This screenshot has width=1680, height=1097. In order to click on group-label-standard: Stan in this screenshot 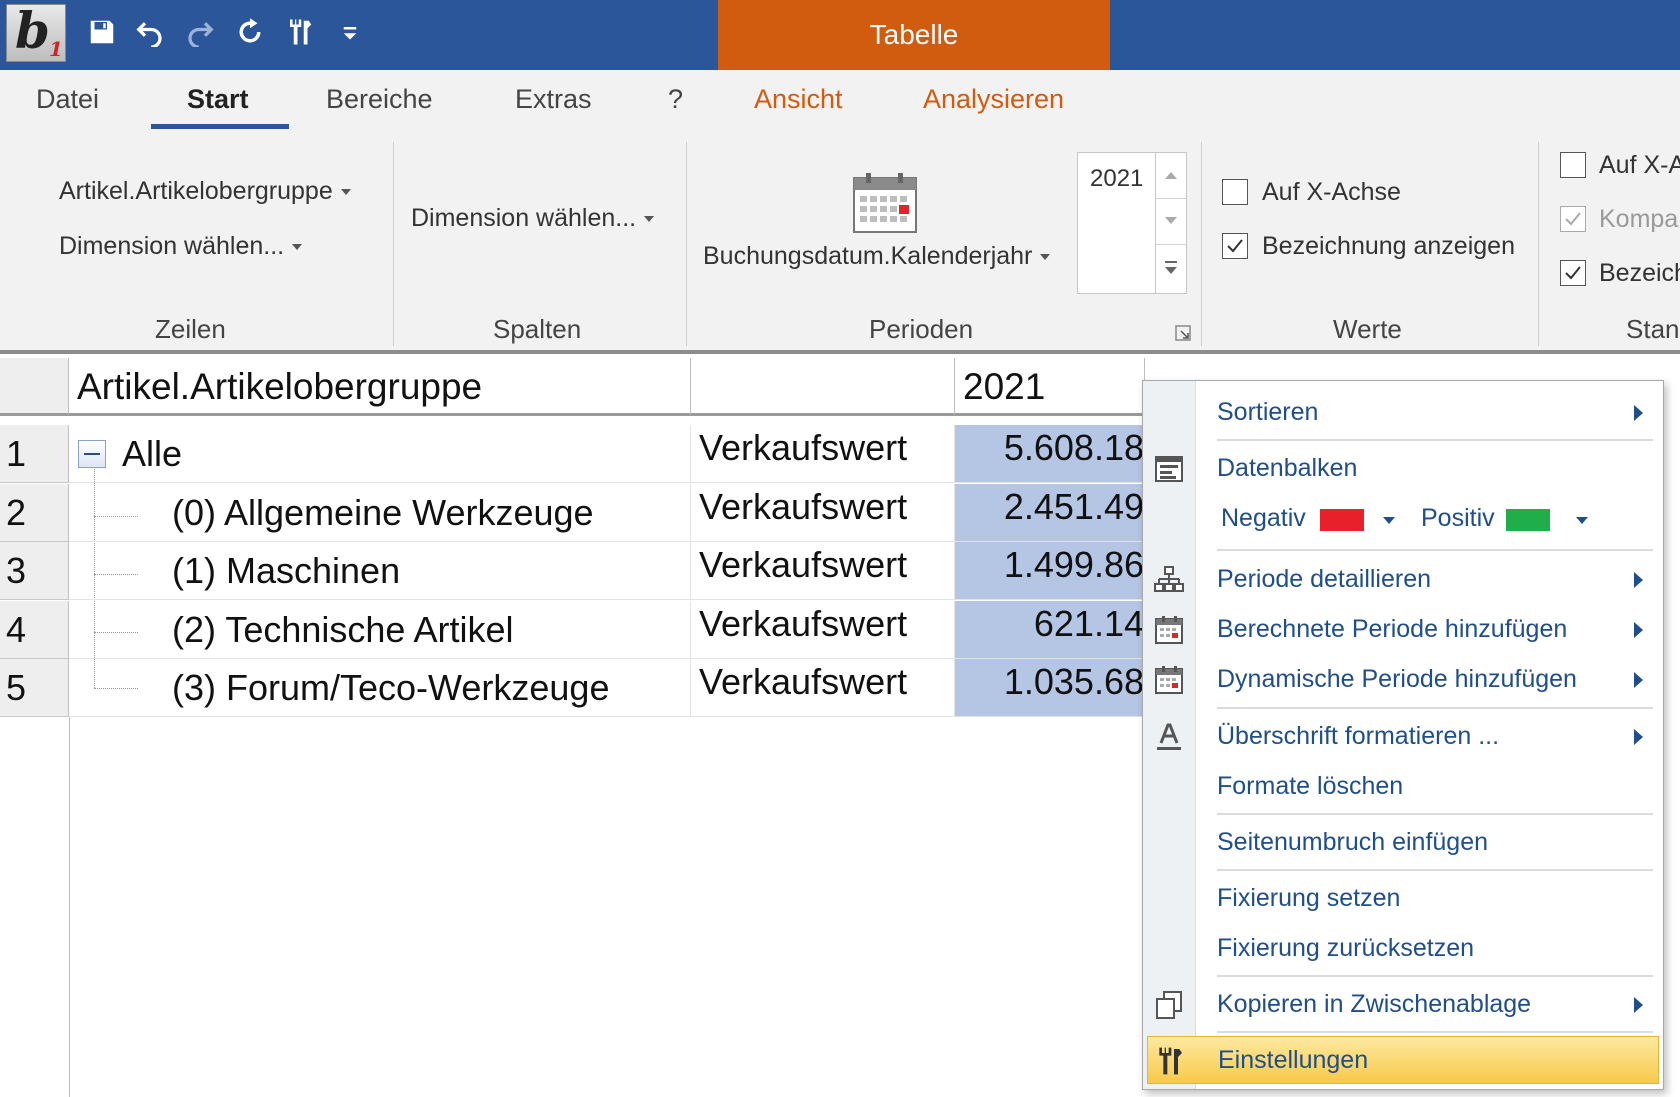, I will do `click(1653, 329)`.